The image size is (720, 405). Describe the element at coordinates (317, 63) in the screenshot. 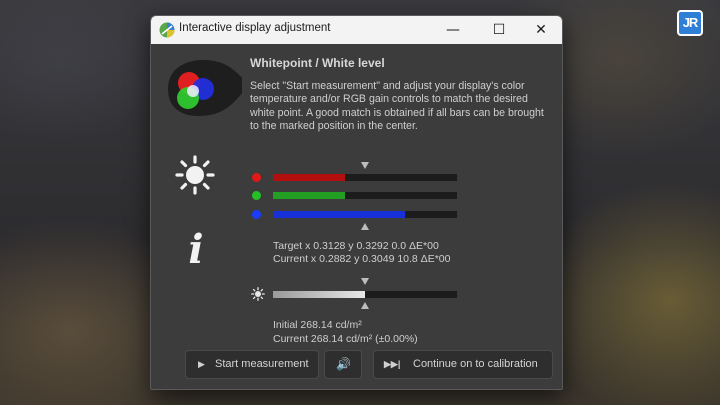

I see `section-heading: Whitepoint / White level` at that location.